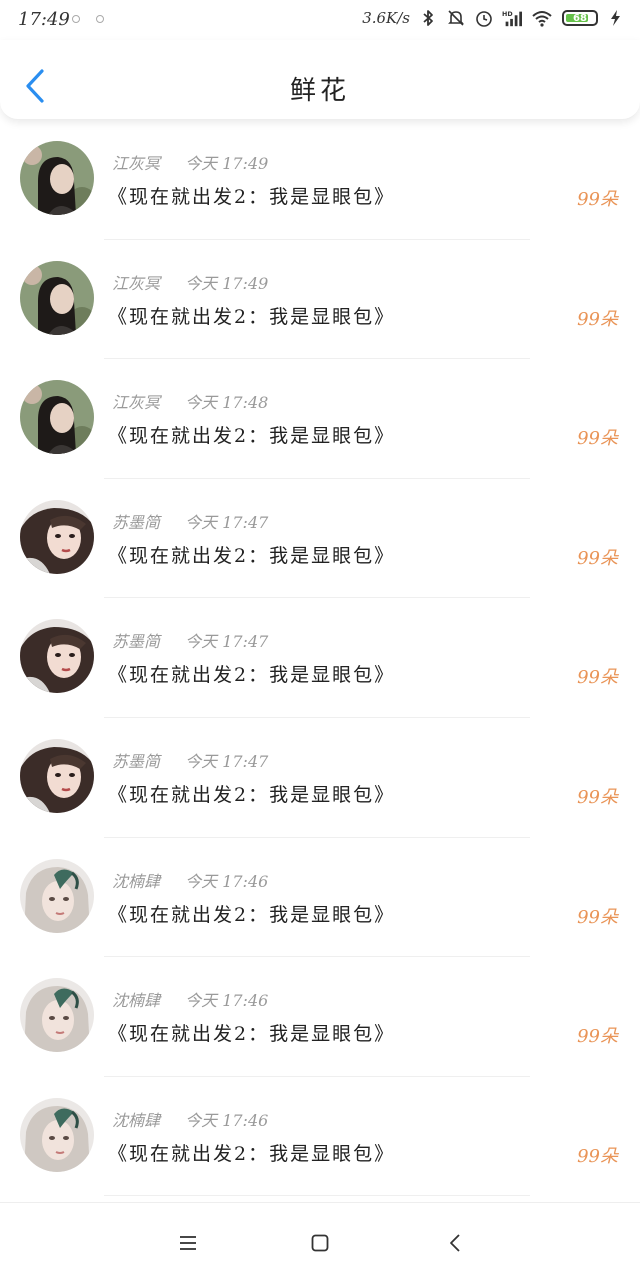 The width and height of the screenshot is (640, 1280). I want to click on system-nav-bar, so click(320, 1241).